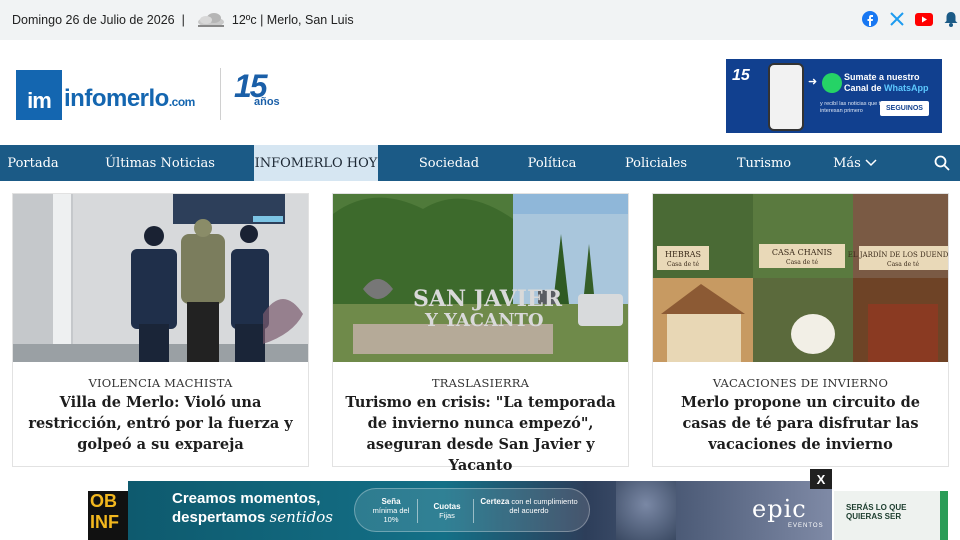 The height and width of the screenshot is (540, 960). Describe the element at coordinates (182, 102) in the screenshot. I see `logo-domain: .com` at that location.